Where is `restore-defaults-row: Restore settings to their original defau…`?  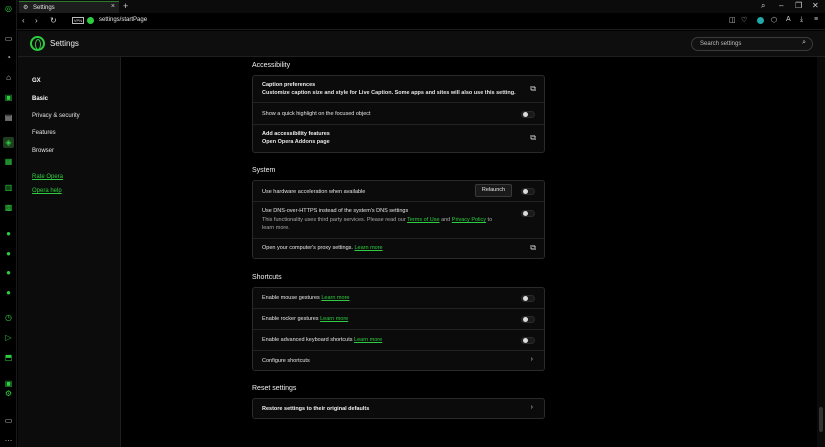 restore-defaults-row: Restore settings to their original defau… is located at coordinates (398, 409).